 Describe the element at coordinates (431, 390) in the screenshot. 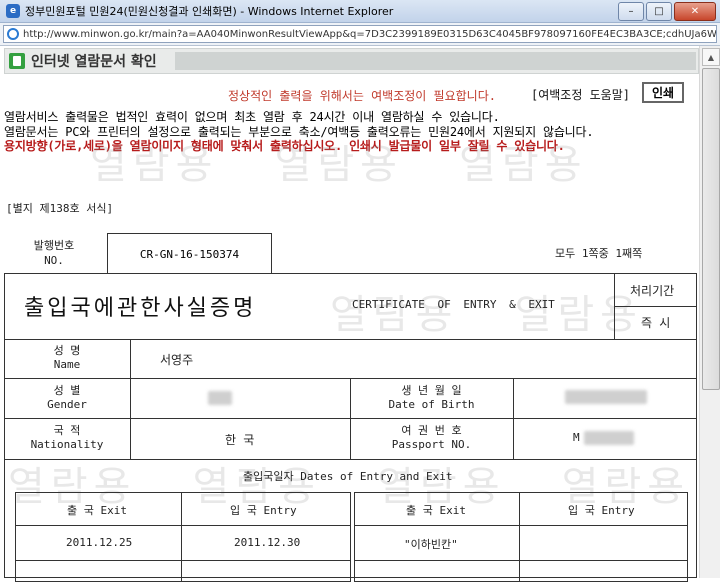

I see `dob-label-ko: 생 년 월 일` at that location.